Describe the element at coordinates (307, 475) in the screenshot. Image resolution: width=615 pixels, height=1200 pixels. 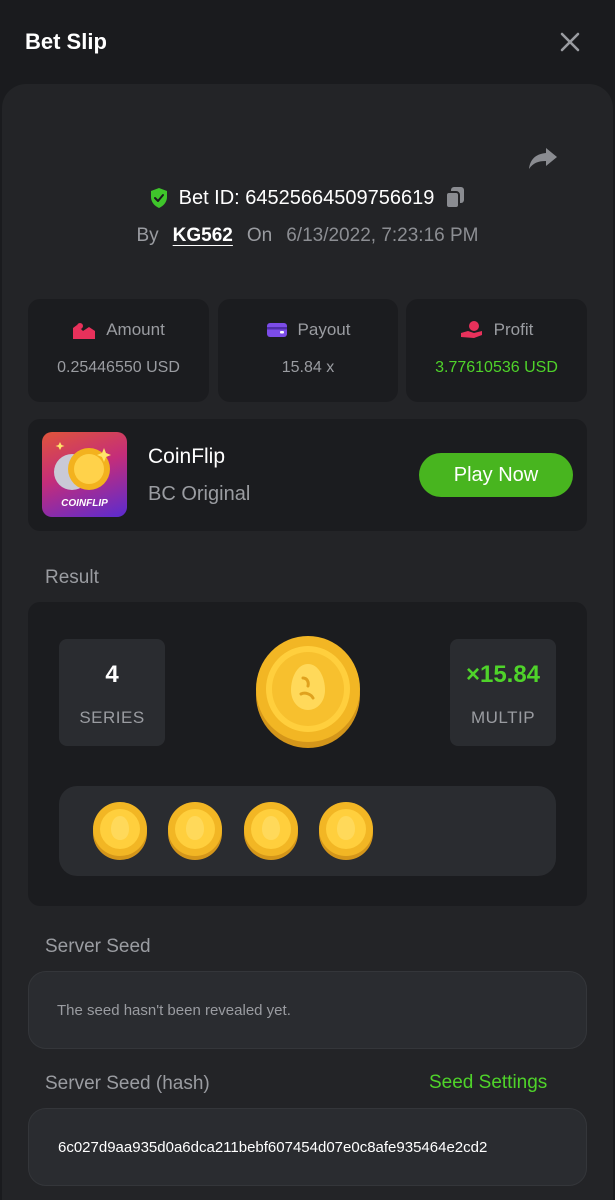
I see `game-card: COINFLIP CoinFlip BC Original Play Now` at that location.